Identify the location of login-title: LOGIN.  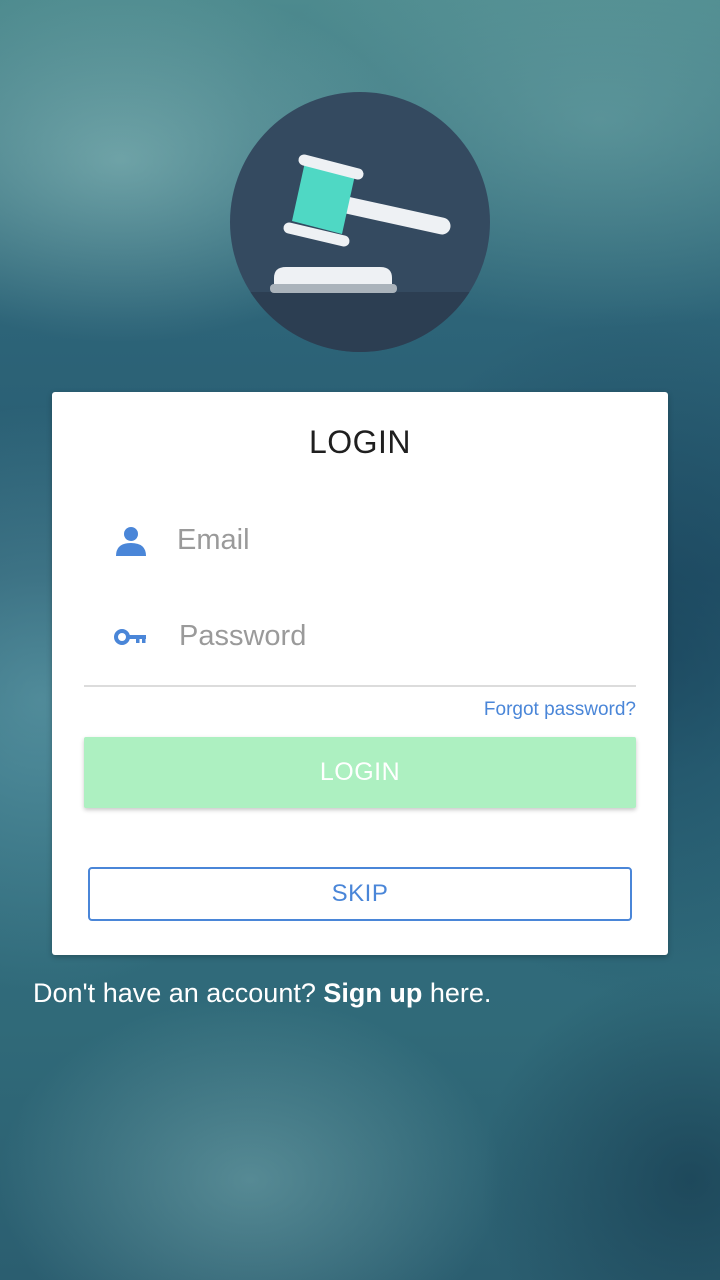
(360, 442).